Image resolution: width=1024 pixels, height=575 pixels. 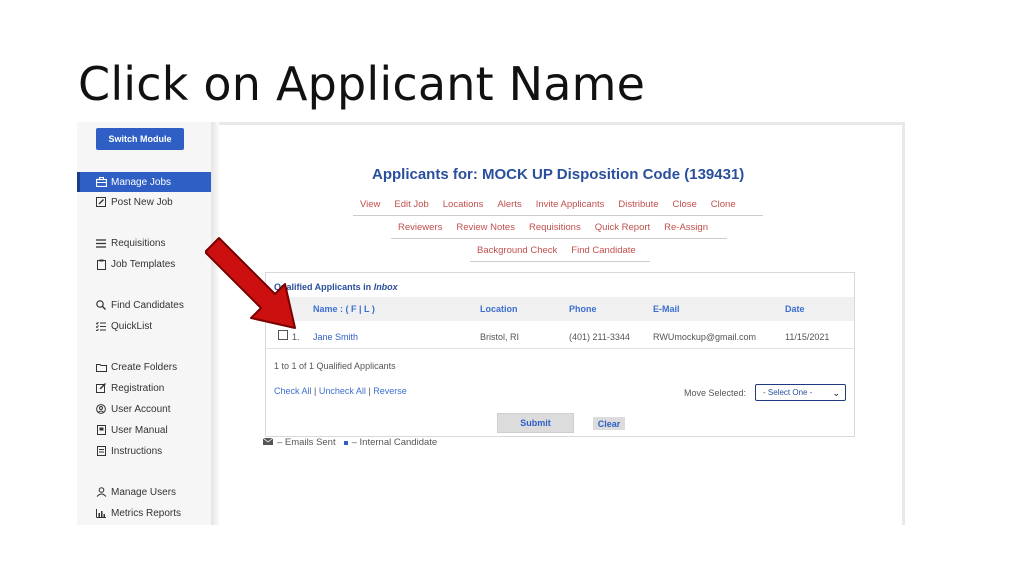 I want to click on envelope-icon, so click(x=268, y=442).